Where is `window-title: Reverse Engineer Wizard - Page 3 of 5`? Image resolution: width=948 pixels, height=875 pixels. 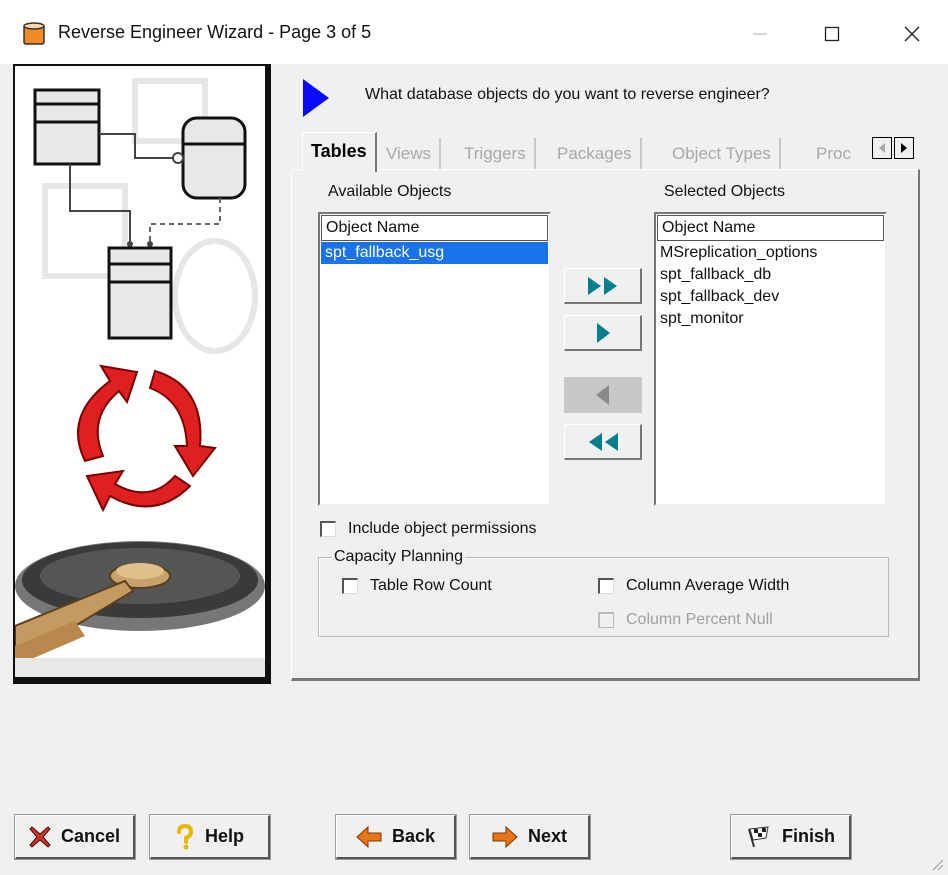 window-title: Reverse Engineer Wizard - Page 3 of 5 is located at coordinates (215, 32).